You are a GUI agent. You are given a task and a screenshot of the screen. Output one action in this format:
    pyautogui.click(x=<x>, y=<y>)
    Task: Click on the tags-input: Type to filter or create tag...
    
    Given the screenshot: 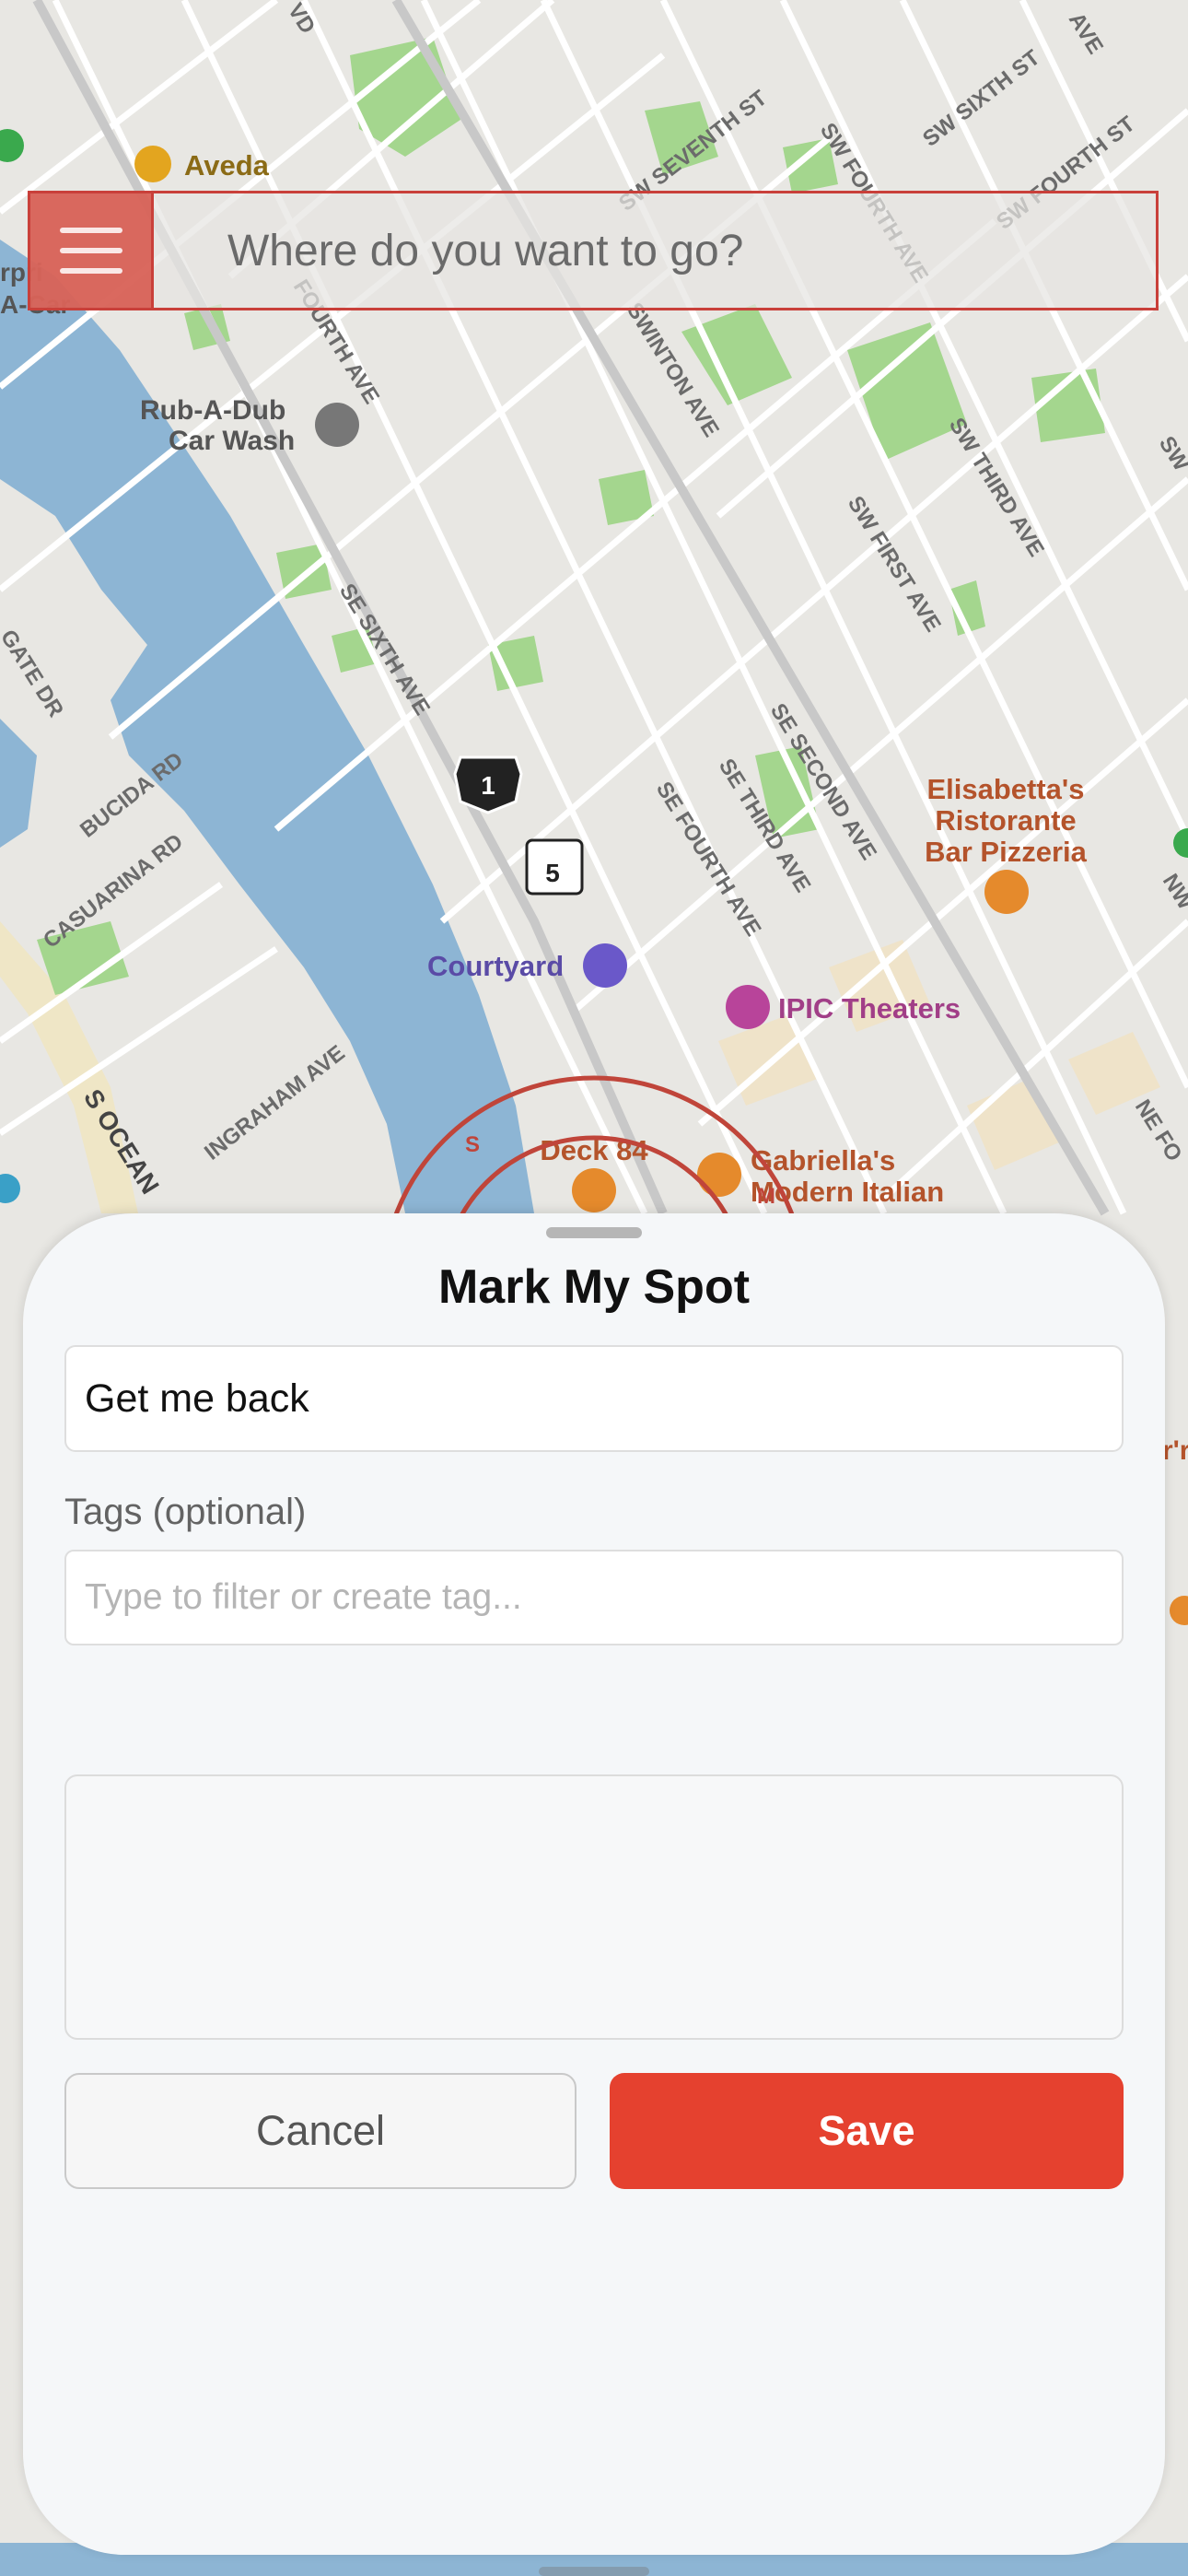 What is the action you would take?
    pyautogui.click(x=594, y=1597)
    